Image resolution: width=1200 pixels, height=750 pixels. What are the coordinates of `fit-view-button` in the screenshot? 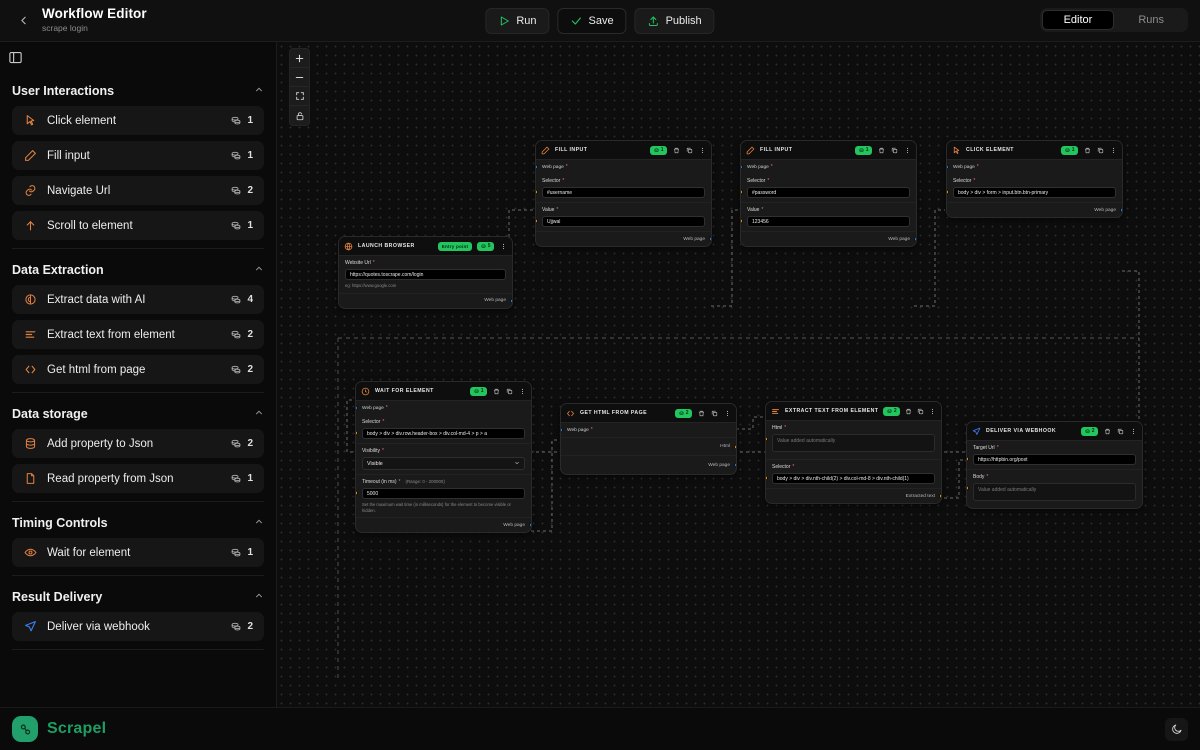 It's located at (299, 96).